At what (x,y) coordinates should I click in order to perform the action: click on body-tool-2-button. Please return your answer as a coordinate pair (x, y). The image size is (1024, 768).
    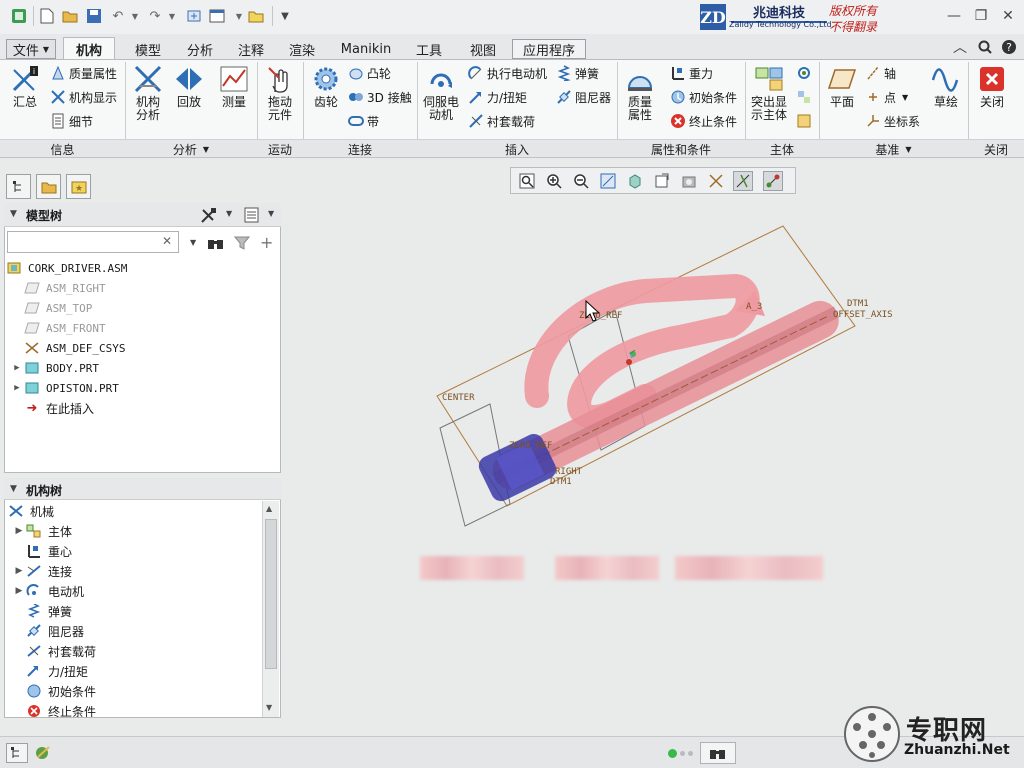
    Looking at the image, I should click on (805, 97).